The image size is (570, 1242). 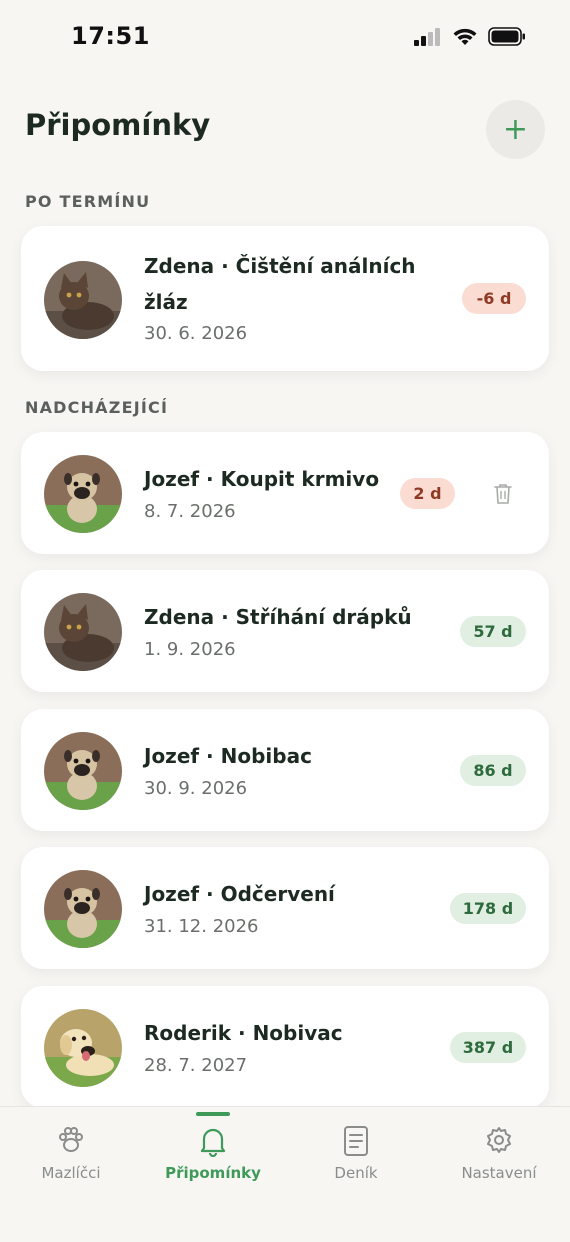 What do you see at coordinates (506, 36) in the screenshot?
I see `battery-icon` at bounding box center [506, 36].